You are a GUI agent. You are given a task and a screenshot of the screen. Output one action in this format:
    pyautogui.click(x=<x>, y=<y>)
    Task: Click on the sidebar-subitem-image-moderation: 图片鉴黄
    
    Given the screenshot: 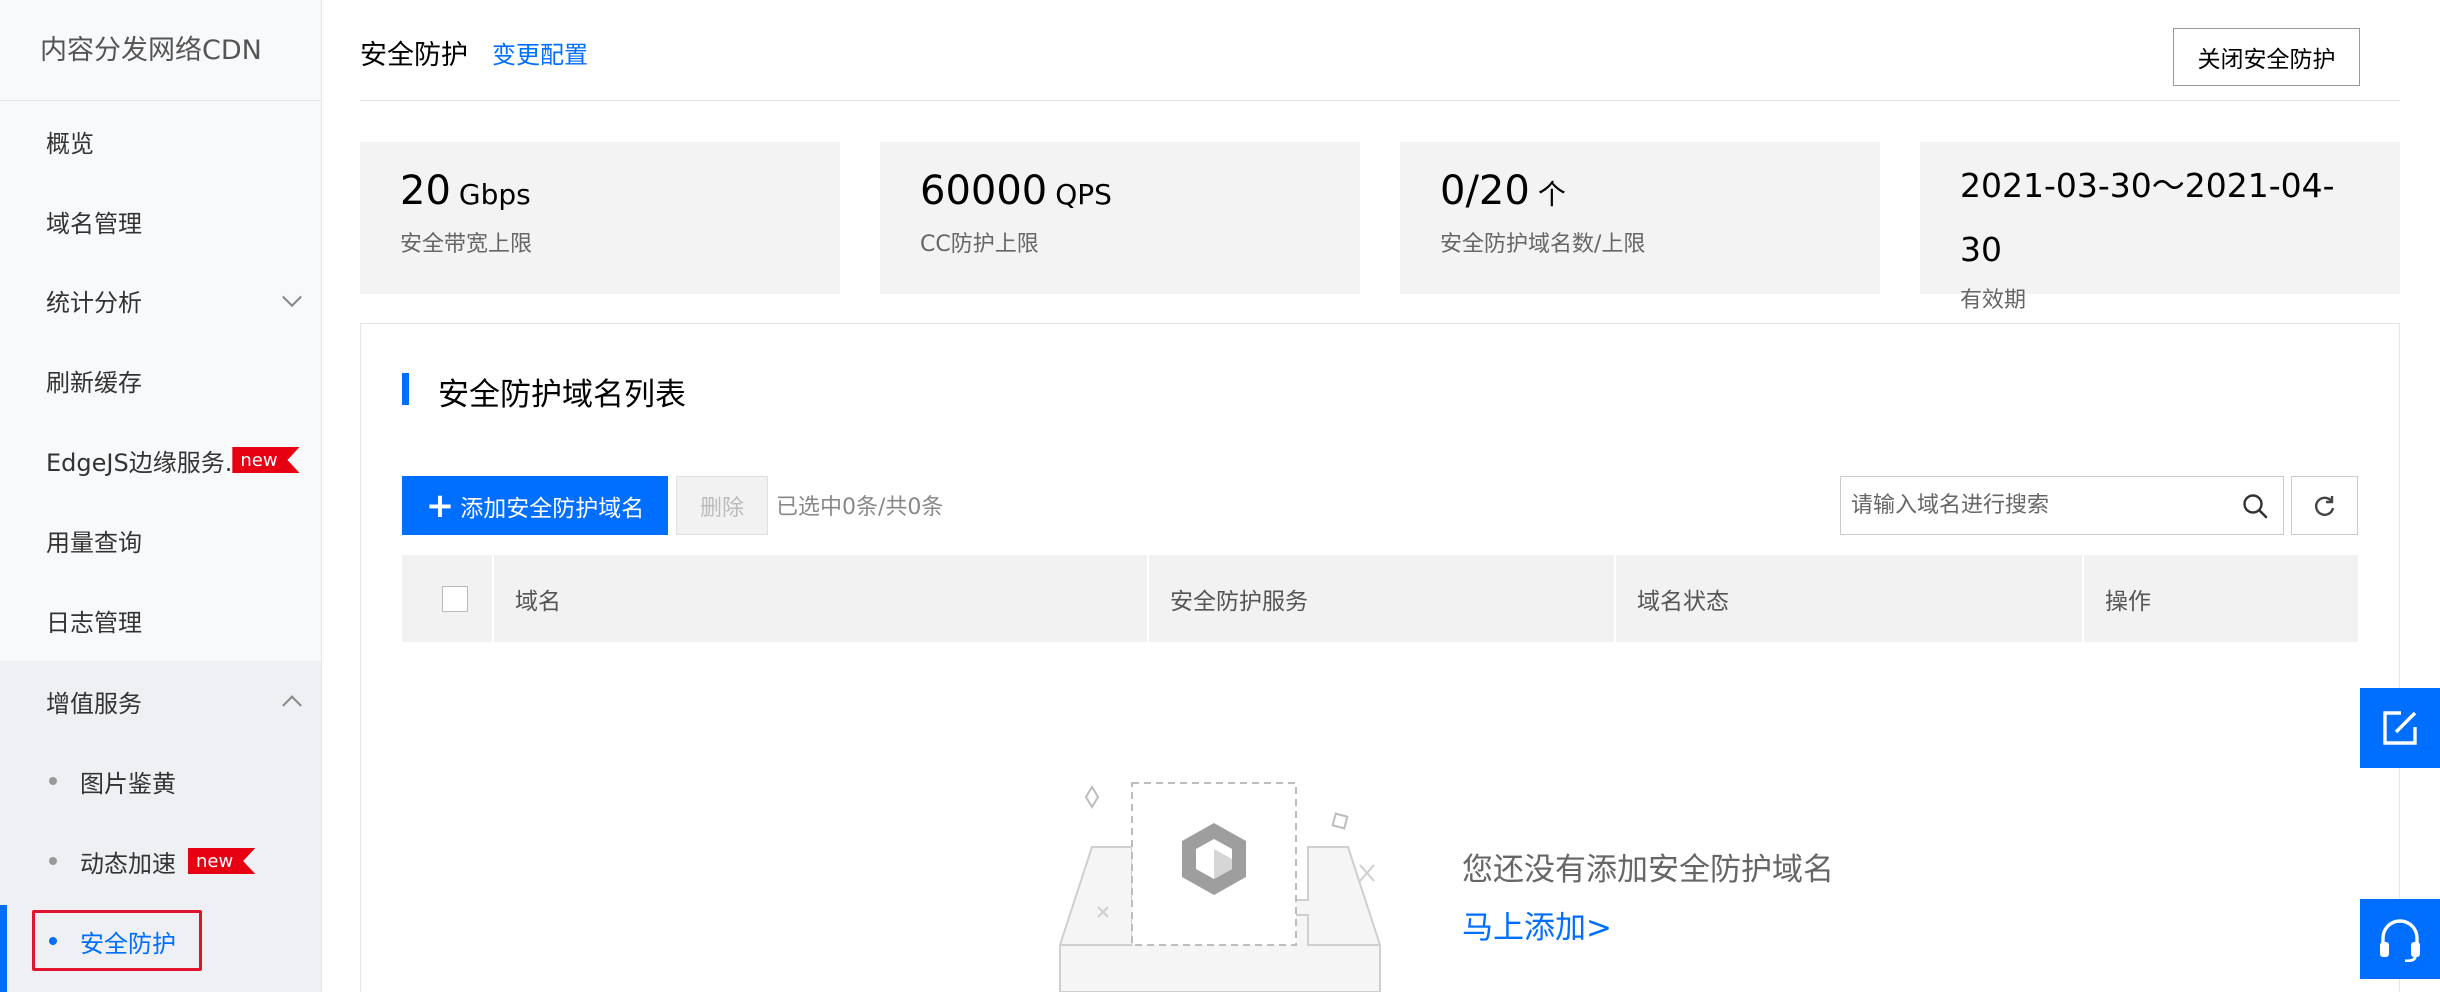 What is the action you would take?
    pyautogui.click(x=160, y=781)
    